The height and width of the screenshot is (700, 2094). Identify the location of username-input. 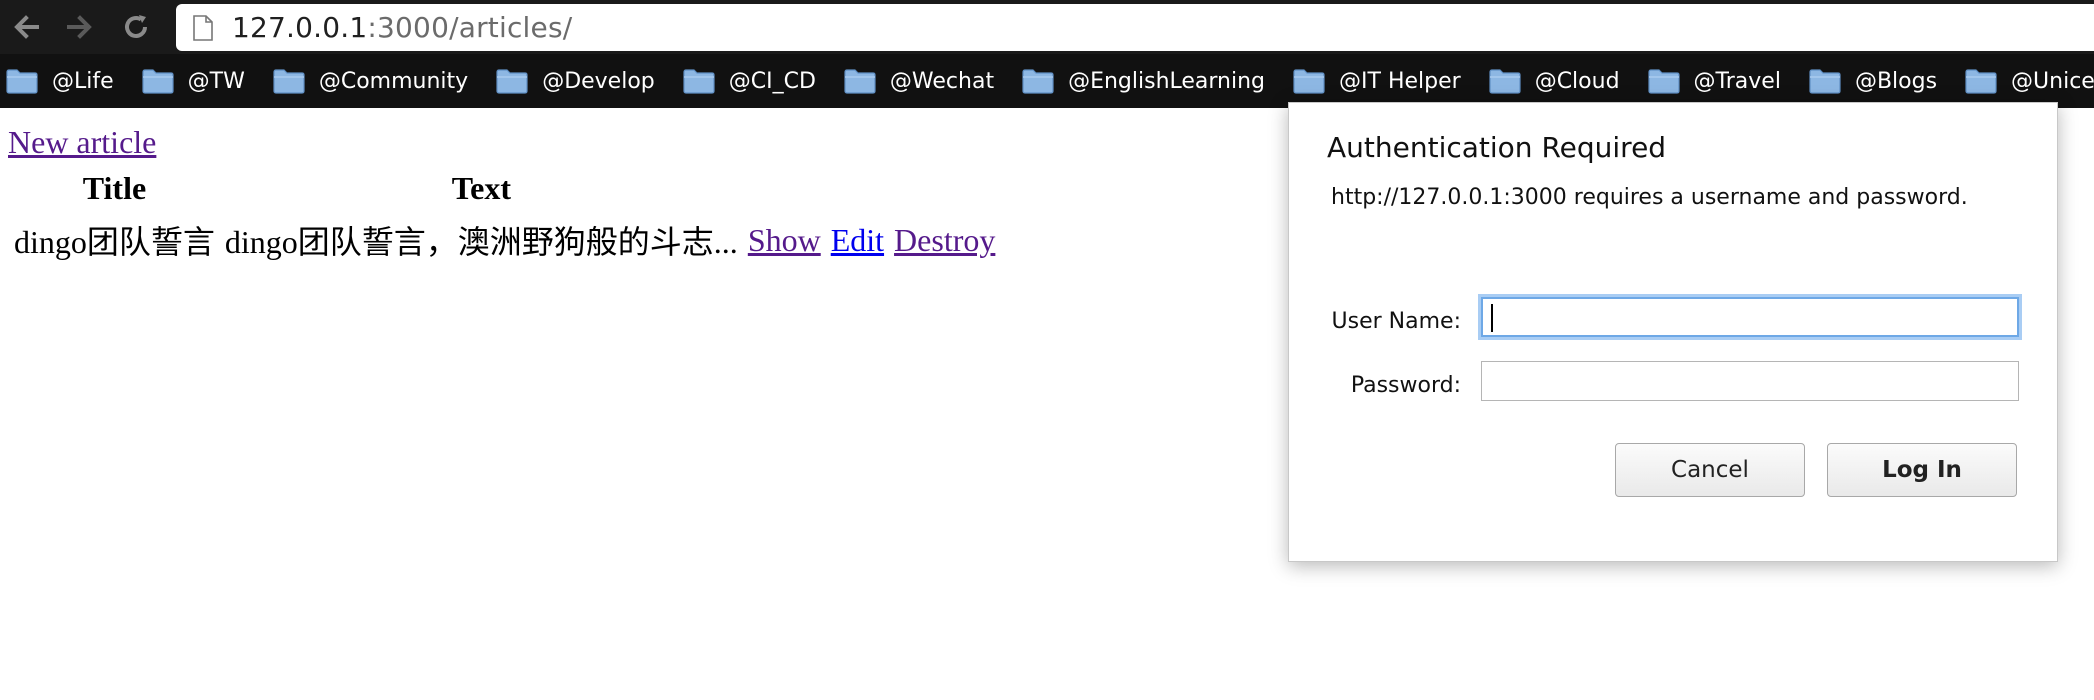
(1750, 317).